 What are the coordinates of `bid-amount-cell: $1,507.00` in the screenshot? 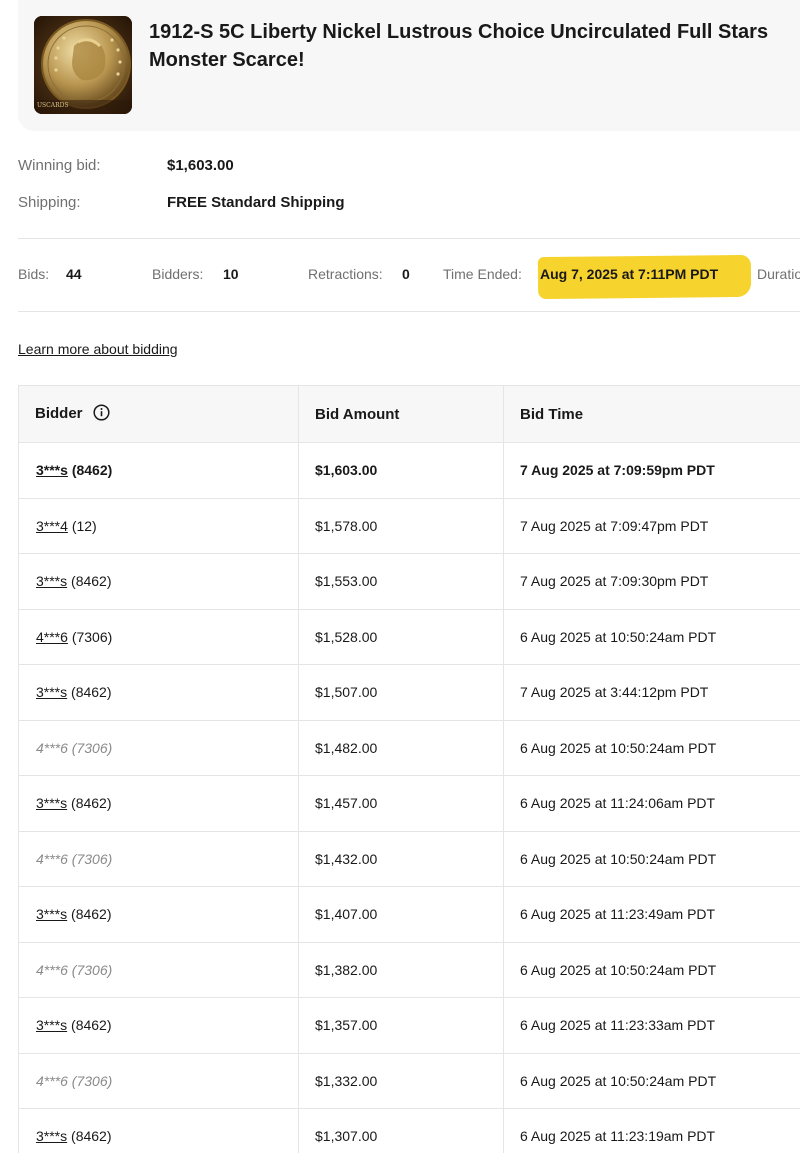 It's located at (401, 692).